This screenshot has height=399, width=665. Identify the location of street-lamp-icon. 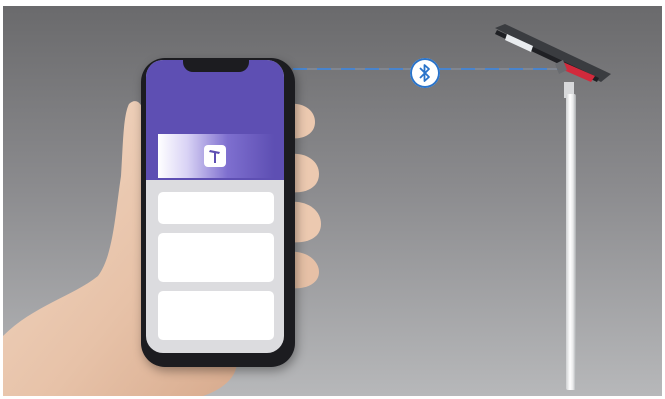
(214, 156).